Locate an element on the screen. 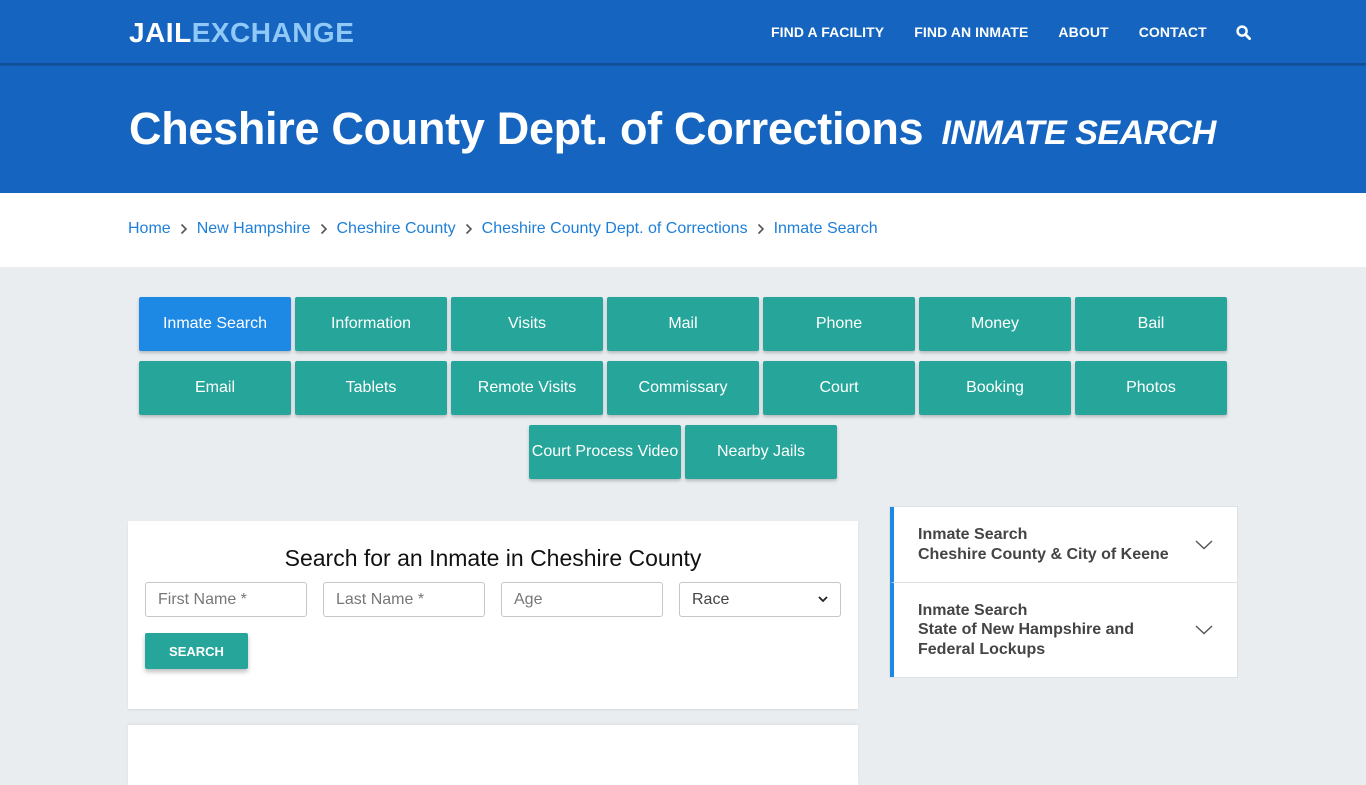 The image size is (1366, 785). nav-find-inmate: FIND AN INMATE is located at coordinates (971, 32).